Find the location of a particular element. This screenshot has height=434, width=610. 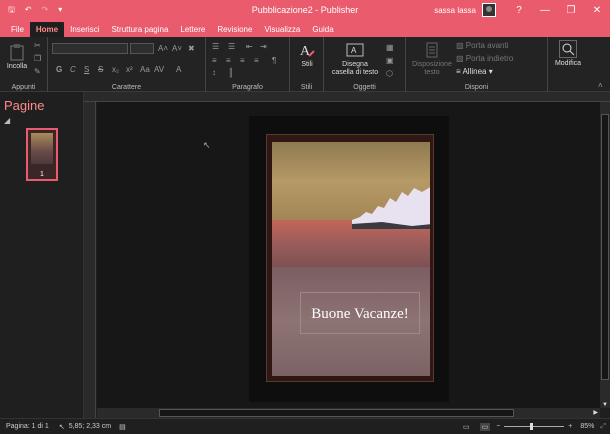

clear-formatting-icon: ✖ is located at coordinates (191, 48).